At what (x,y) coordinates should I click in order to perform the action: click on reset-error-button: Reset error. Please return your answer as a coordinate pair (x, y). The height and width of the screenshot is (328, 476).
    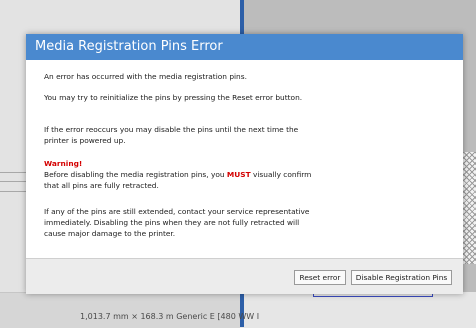
    Looking at the image, I should click on (320, 277).